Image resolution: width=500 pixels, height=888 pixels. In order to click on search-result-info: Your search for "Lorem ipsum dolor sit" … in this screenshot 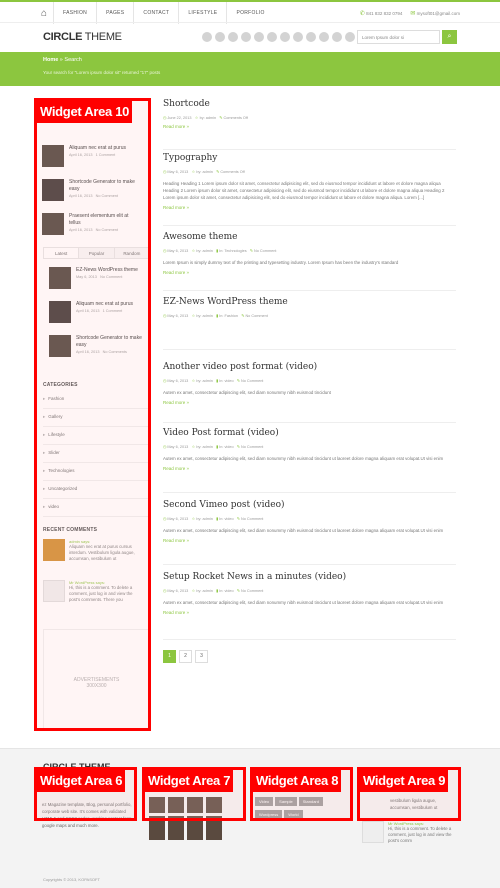, I will do `click(102, 72)`.